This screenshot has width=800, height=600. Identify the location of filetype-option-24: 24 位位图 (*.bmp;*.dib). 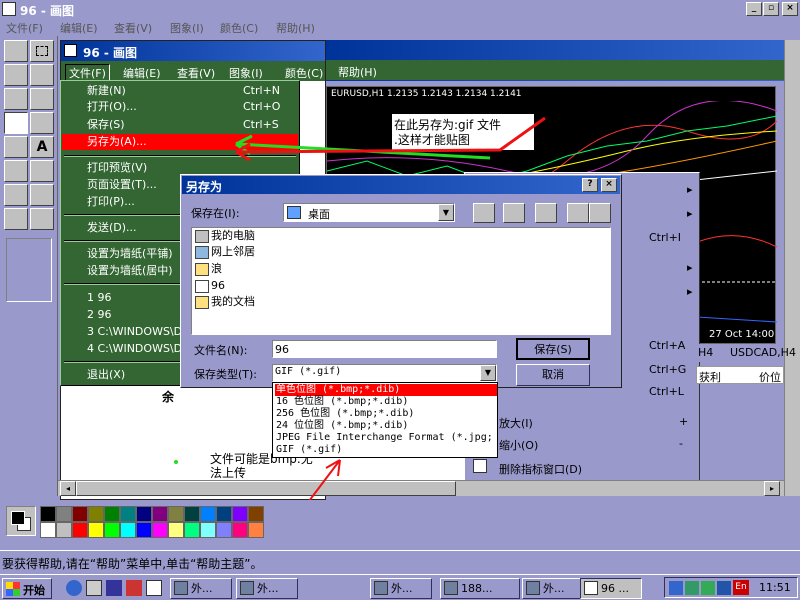
(386, 426).